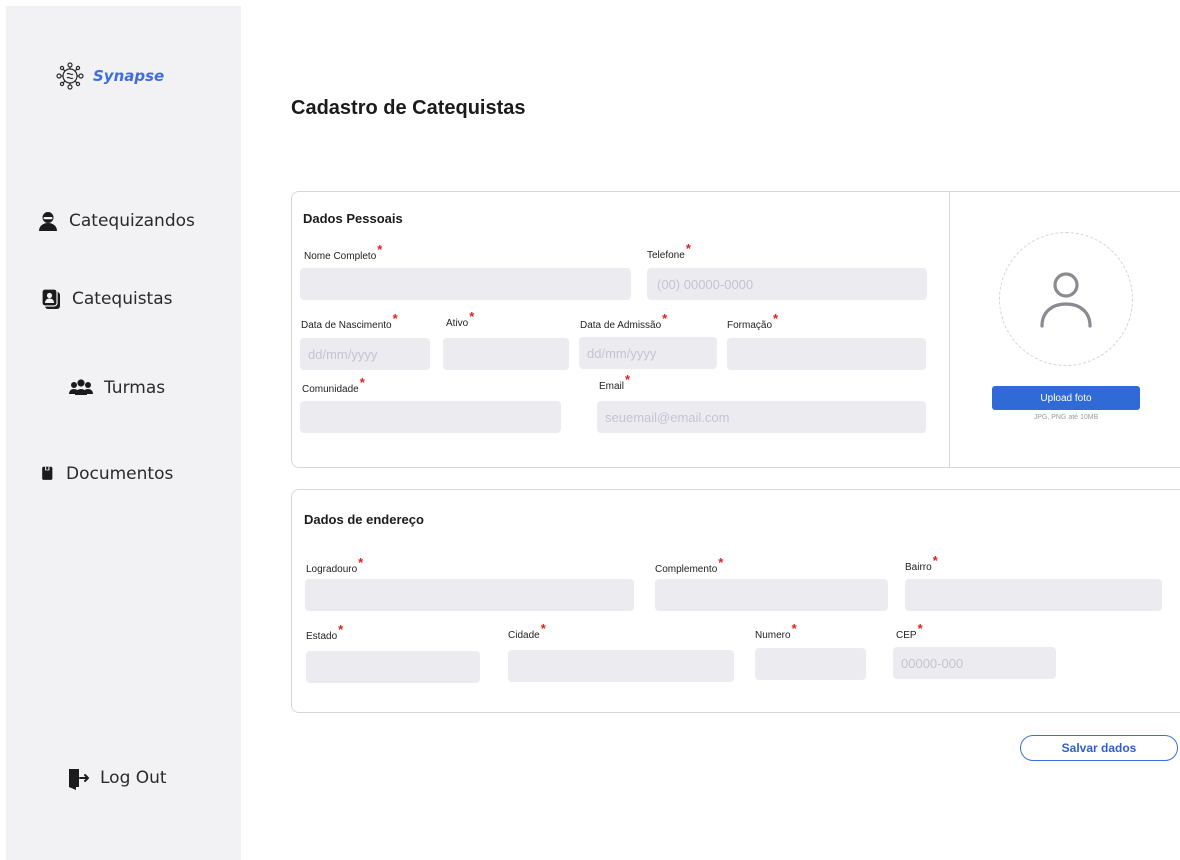  I want to click on photo-divider, so click(949, 329).